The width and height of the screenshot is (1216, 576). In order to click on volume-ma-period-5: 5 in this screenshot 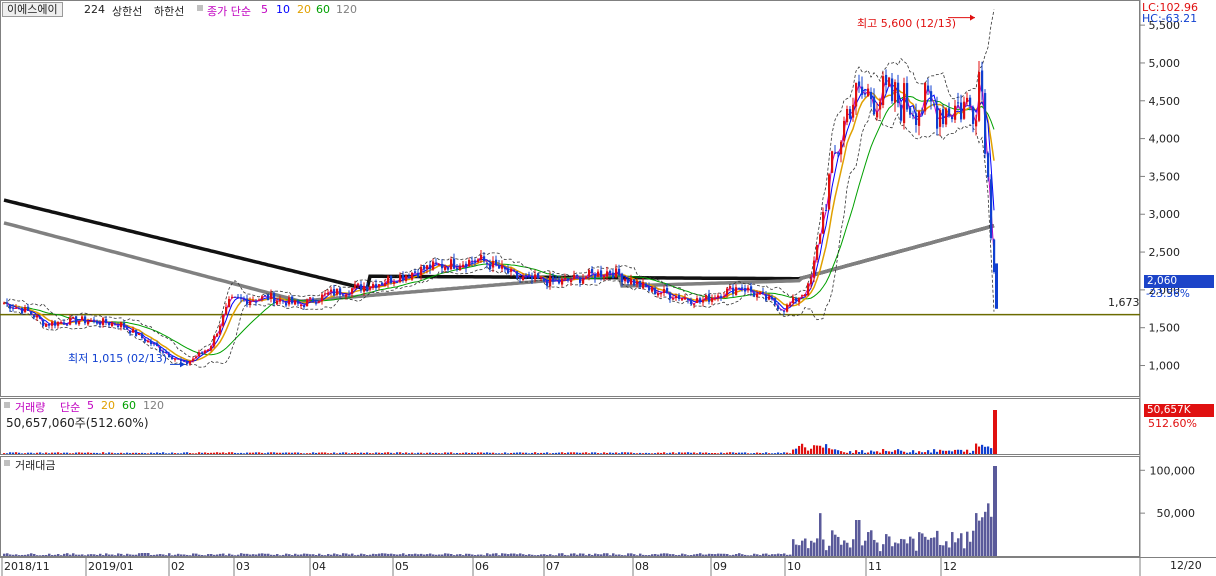, I will do `click(90, 405)`.